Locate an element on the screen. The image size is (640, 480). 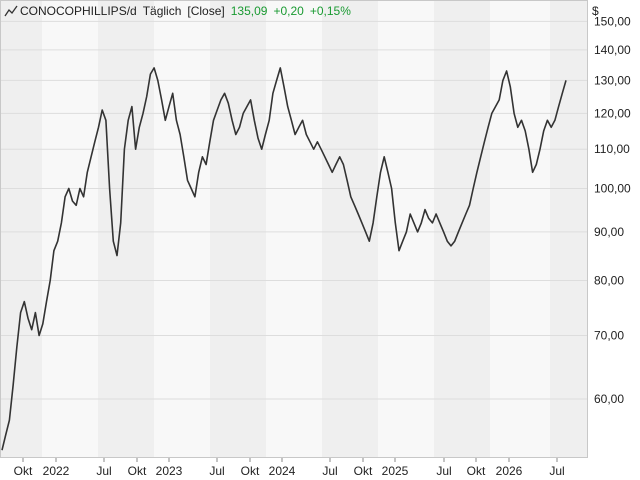
price-type-label: [Close] is located at coordinates (205, 11).